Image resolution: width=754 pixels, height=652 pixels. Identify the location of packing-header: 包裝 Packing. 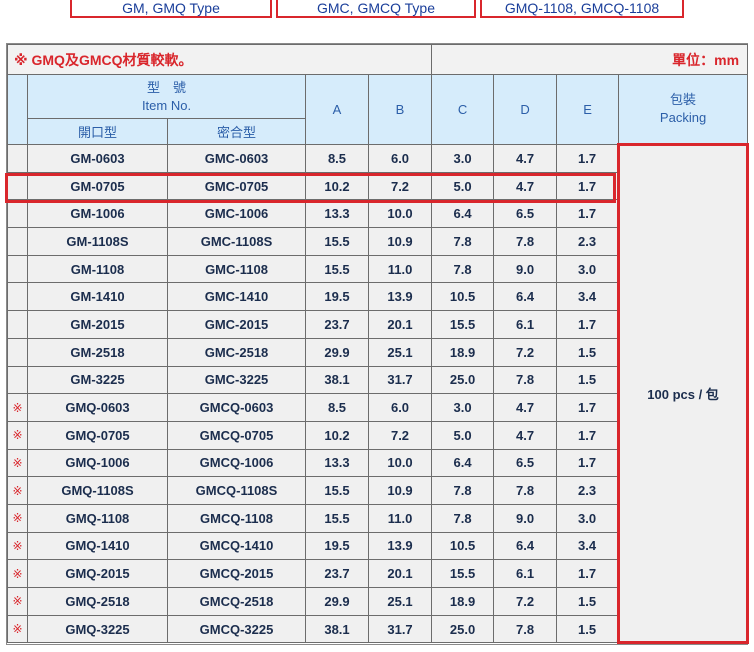
(683, 109).